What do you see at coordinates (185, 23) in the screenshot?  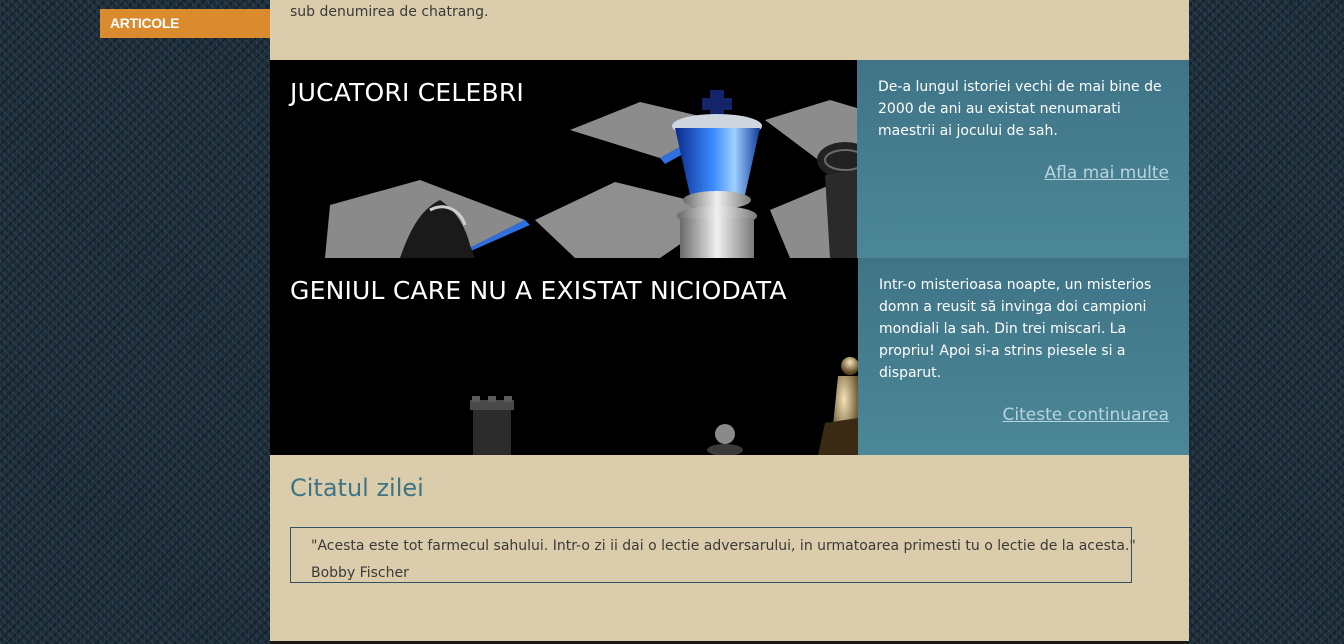 I see `sidebar-tab-articole: ARTICOLE` at bounding box center [185, 23].